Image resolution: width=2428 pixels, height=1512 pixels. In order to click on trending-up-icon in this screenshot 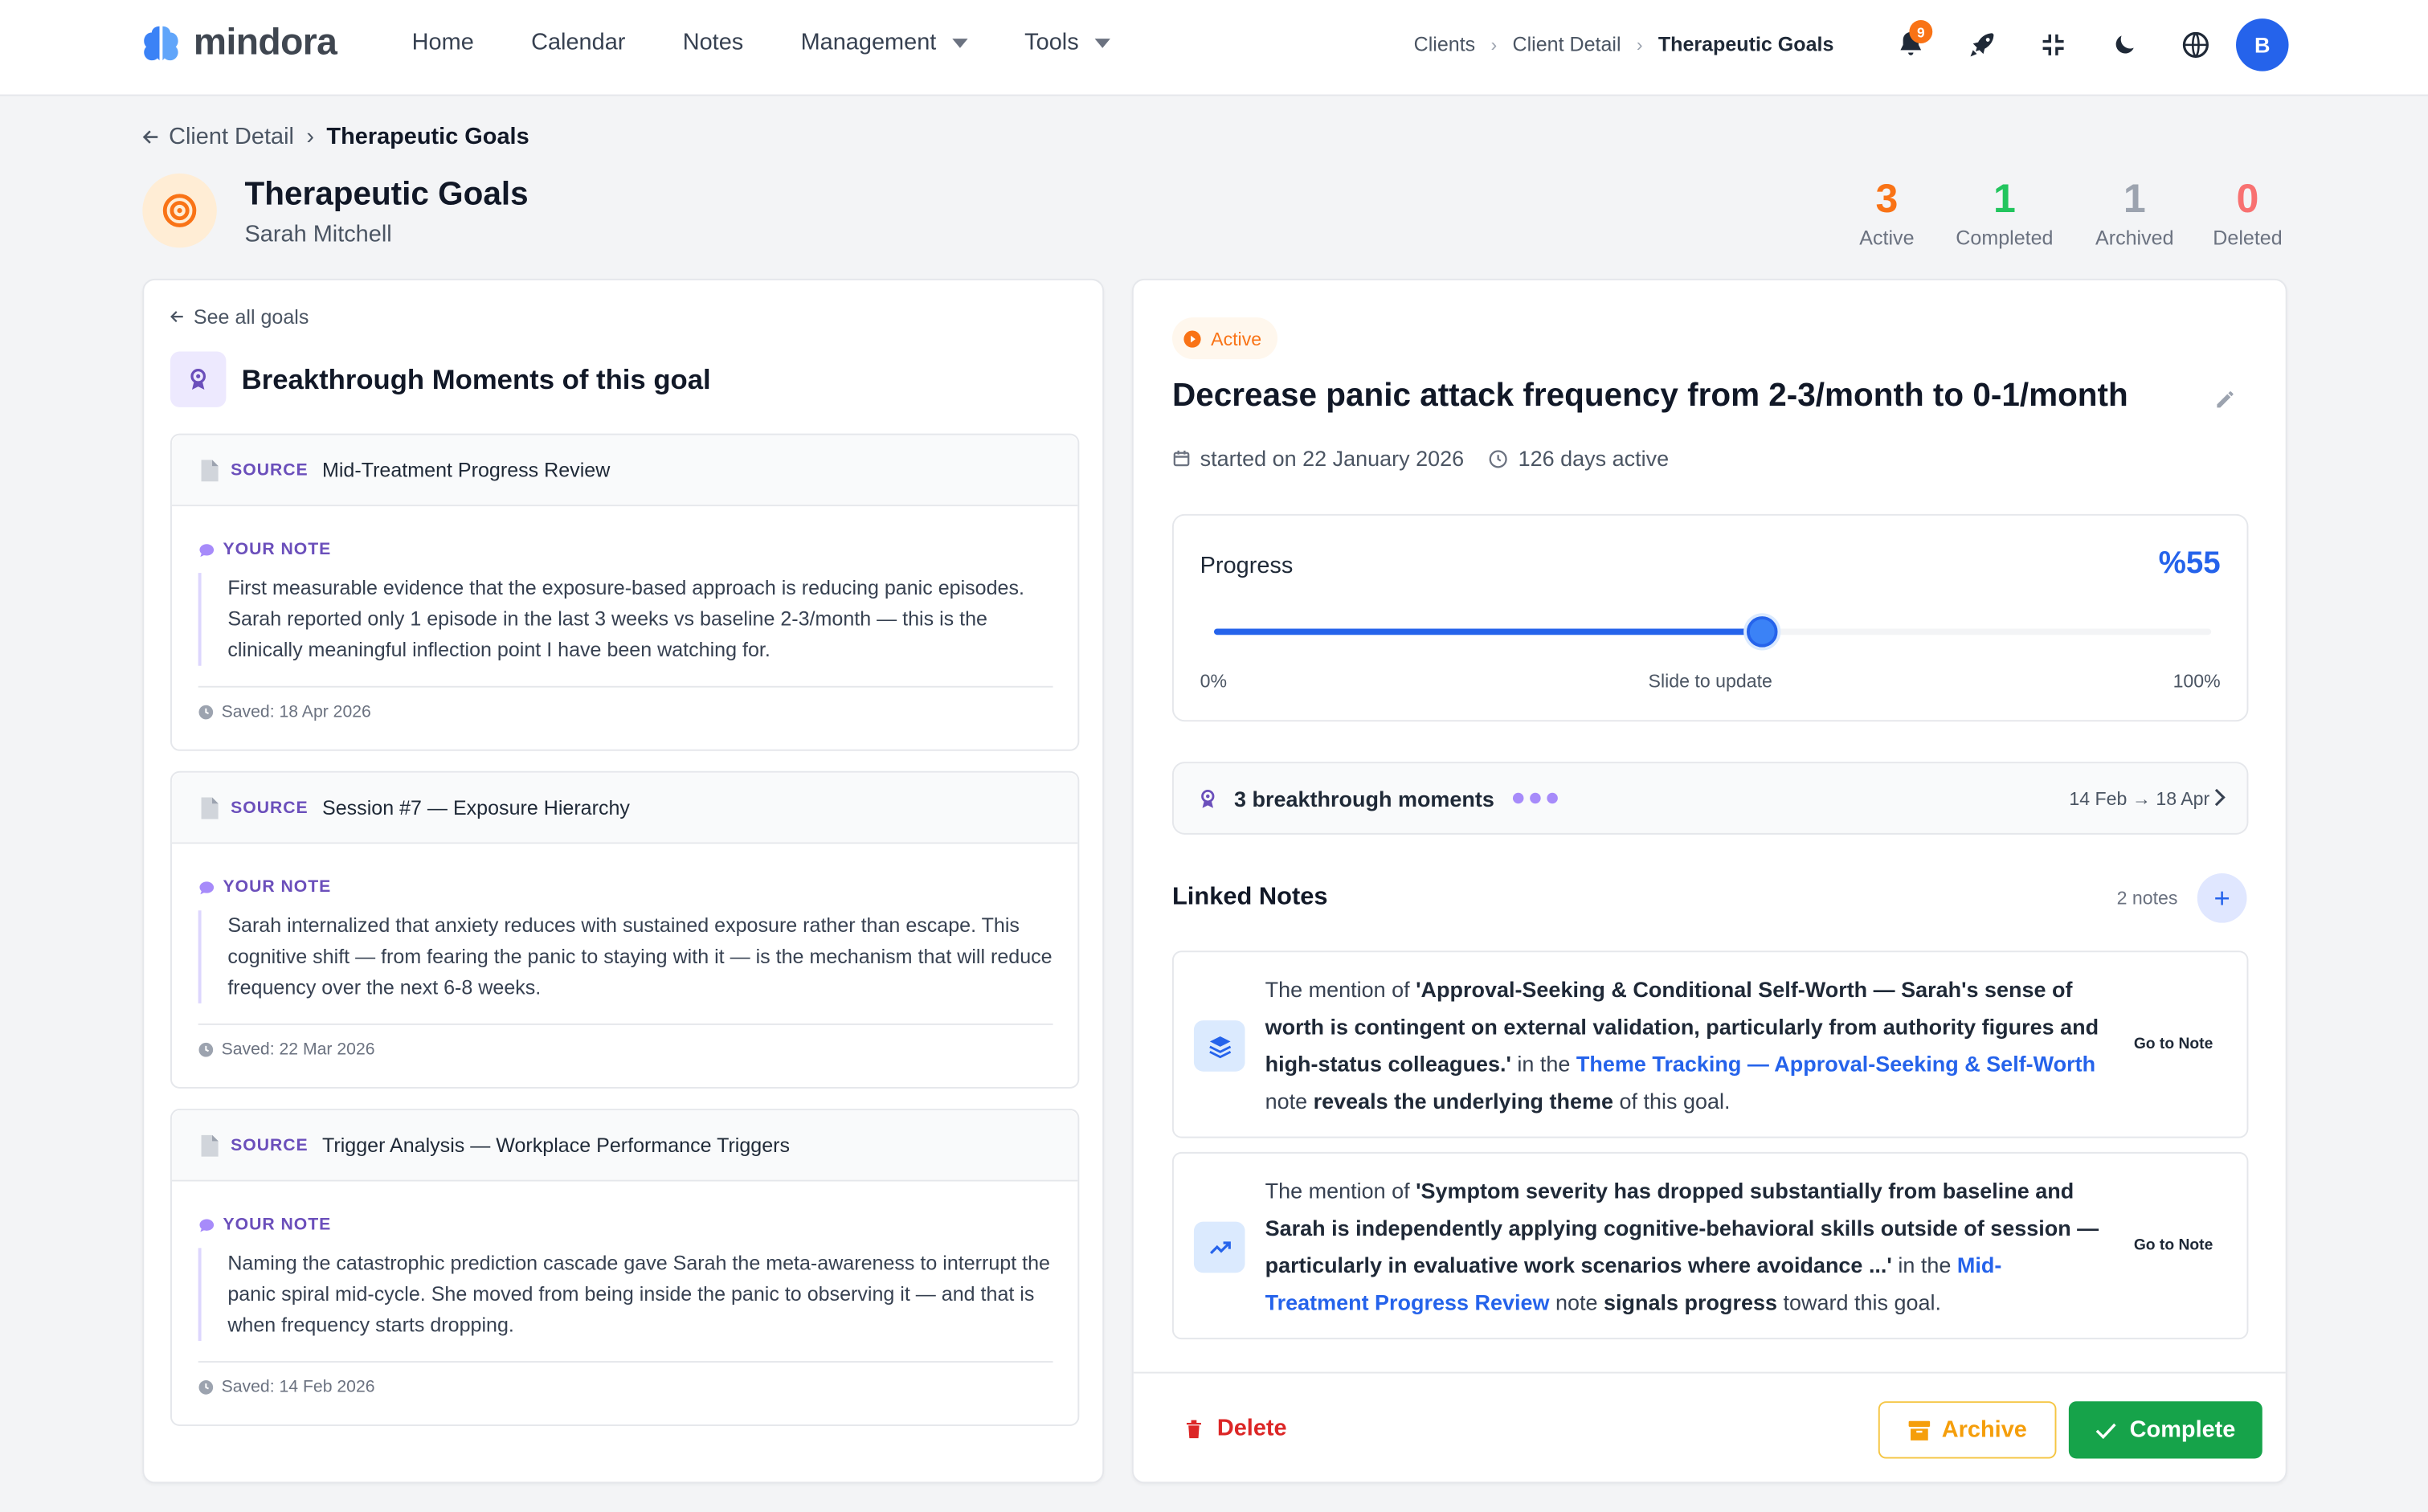, I will do `click(1219, 1246)`.